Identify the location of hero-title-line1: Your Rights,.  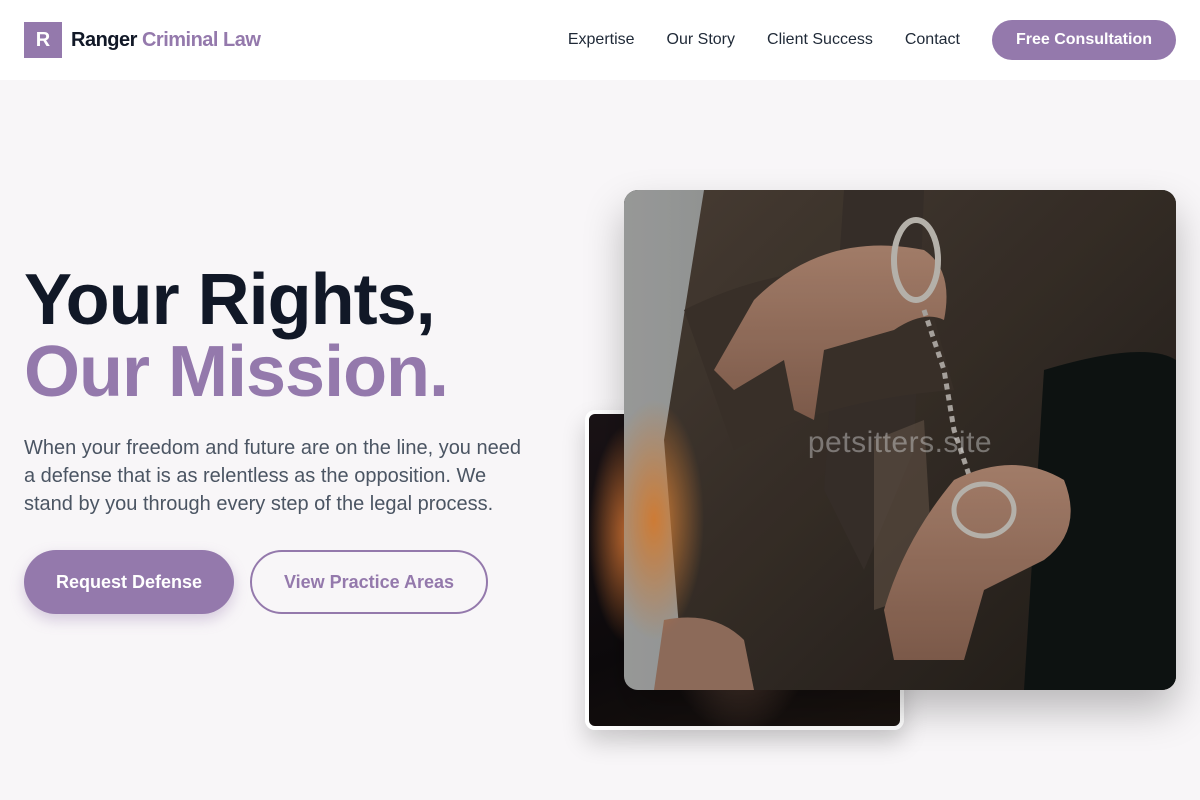
(230, 300).